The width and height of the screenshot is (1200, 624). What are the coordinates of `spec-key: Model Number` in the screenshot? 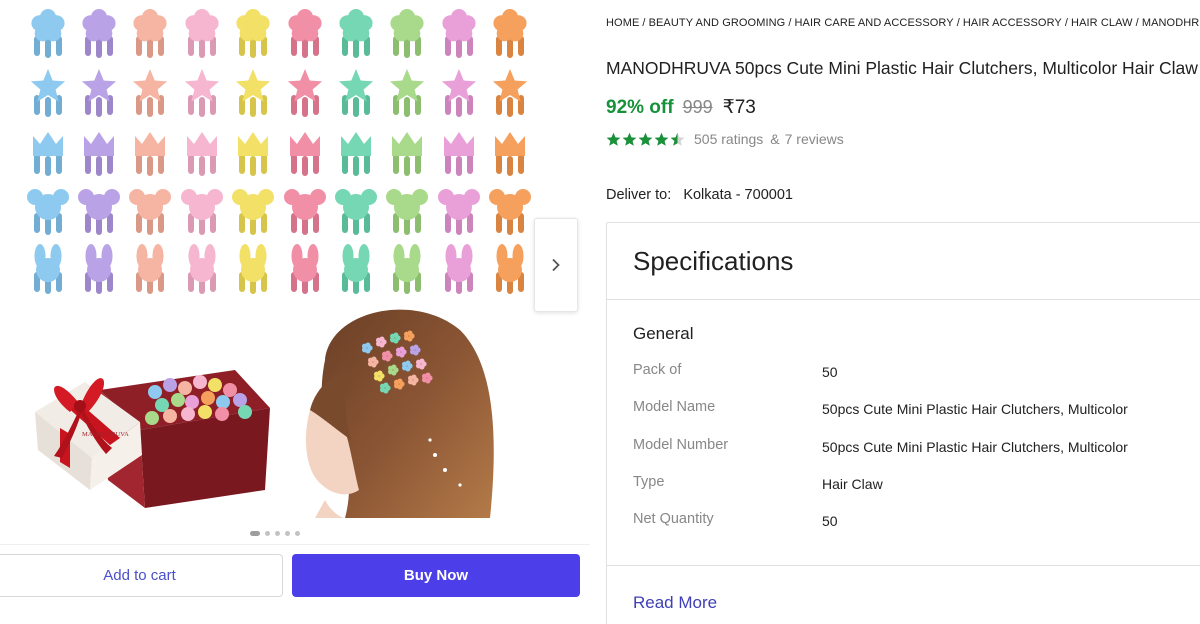 It's located at (681, 444).